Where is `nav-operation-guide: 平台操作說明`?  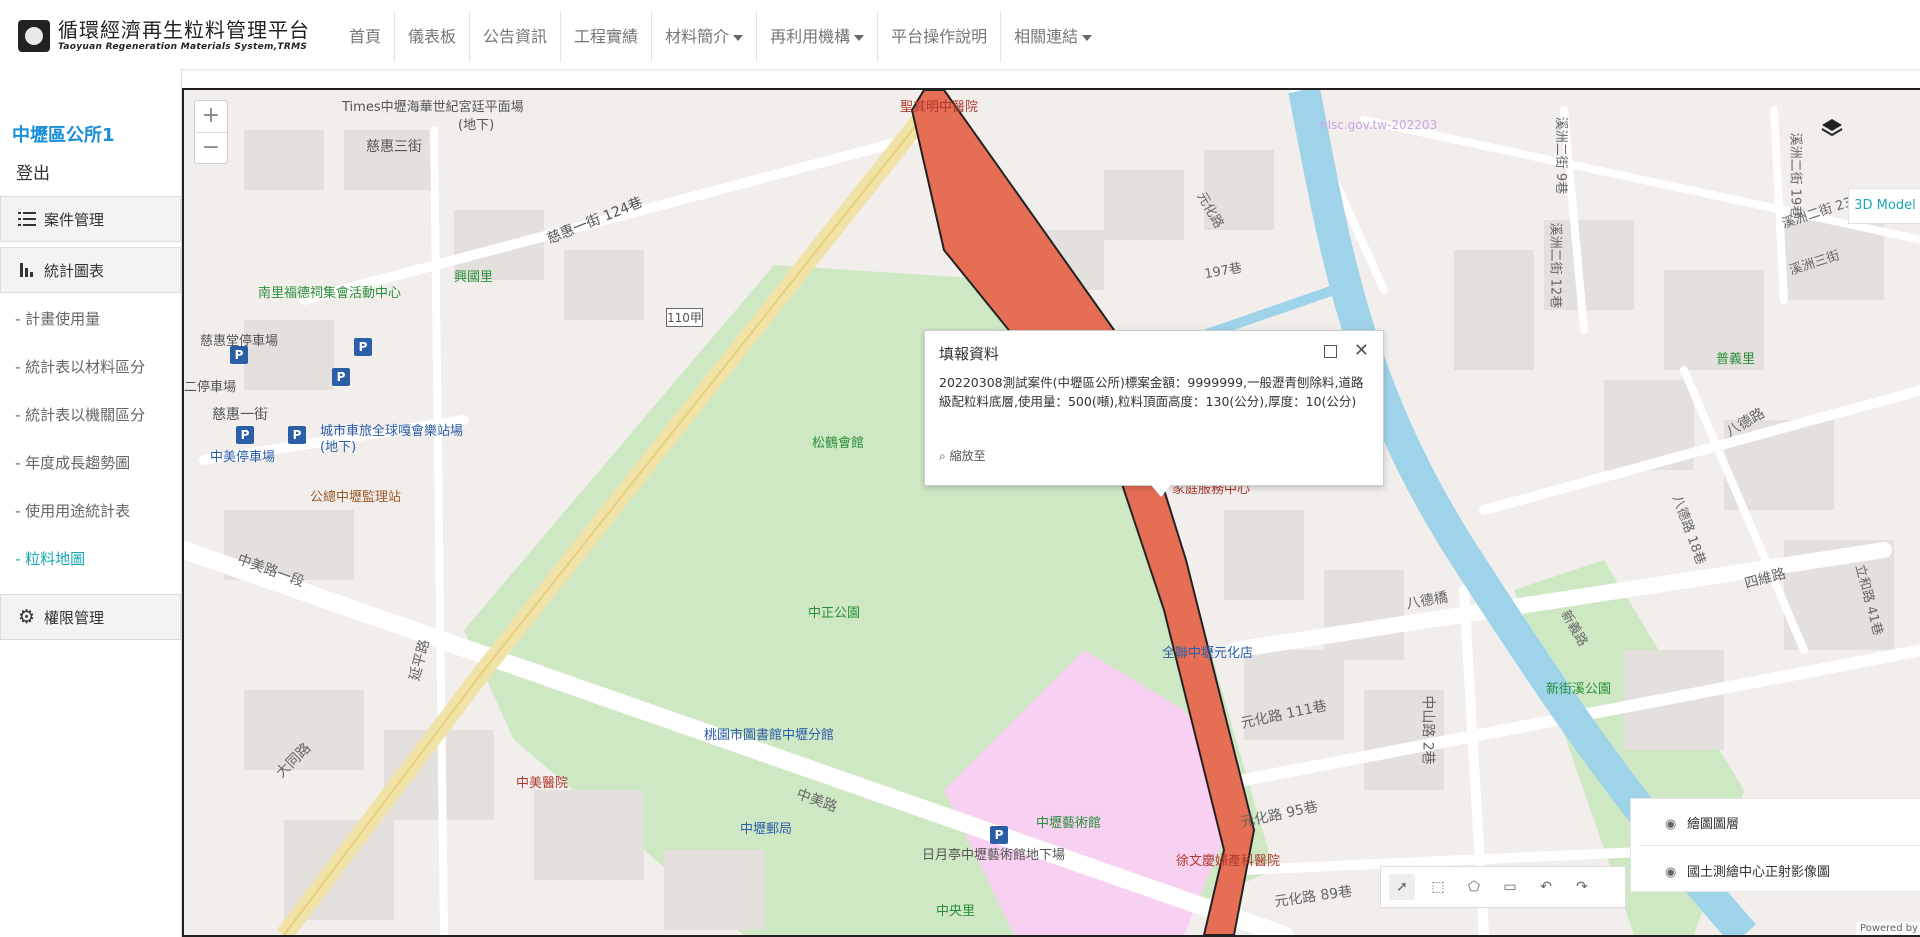 nav-operation-guide: 平台操作說明 is located at coordinates (940, 37).